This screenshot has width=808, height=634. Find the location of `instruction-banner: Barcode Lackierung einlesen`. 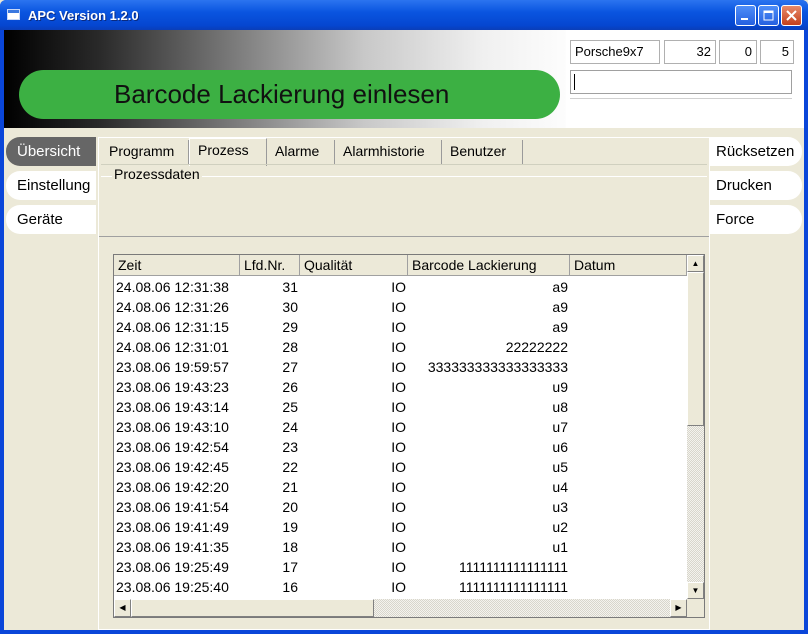

instruction-banner: Barcode Lackierung einlesen is located at coordinates (289, 94).